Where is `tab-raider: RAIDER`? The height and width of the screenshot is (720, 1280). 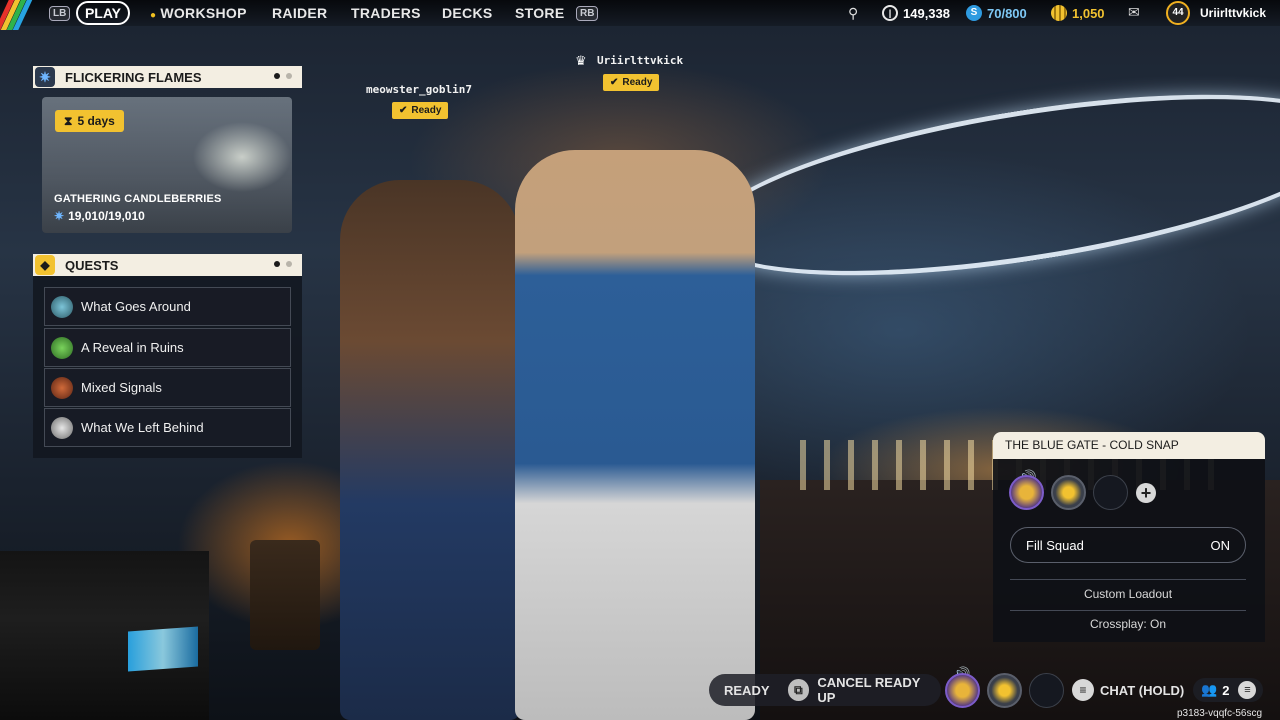 tab-raider: RAIDER is located at coordinates (299, 13).